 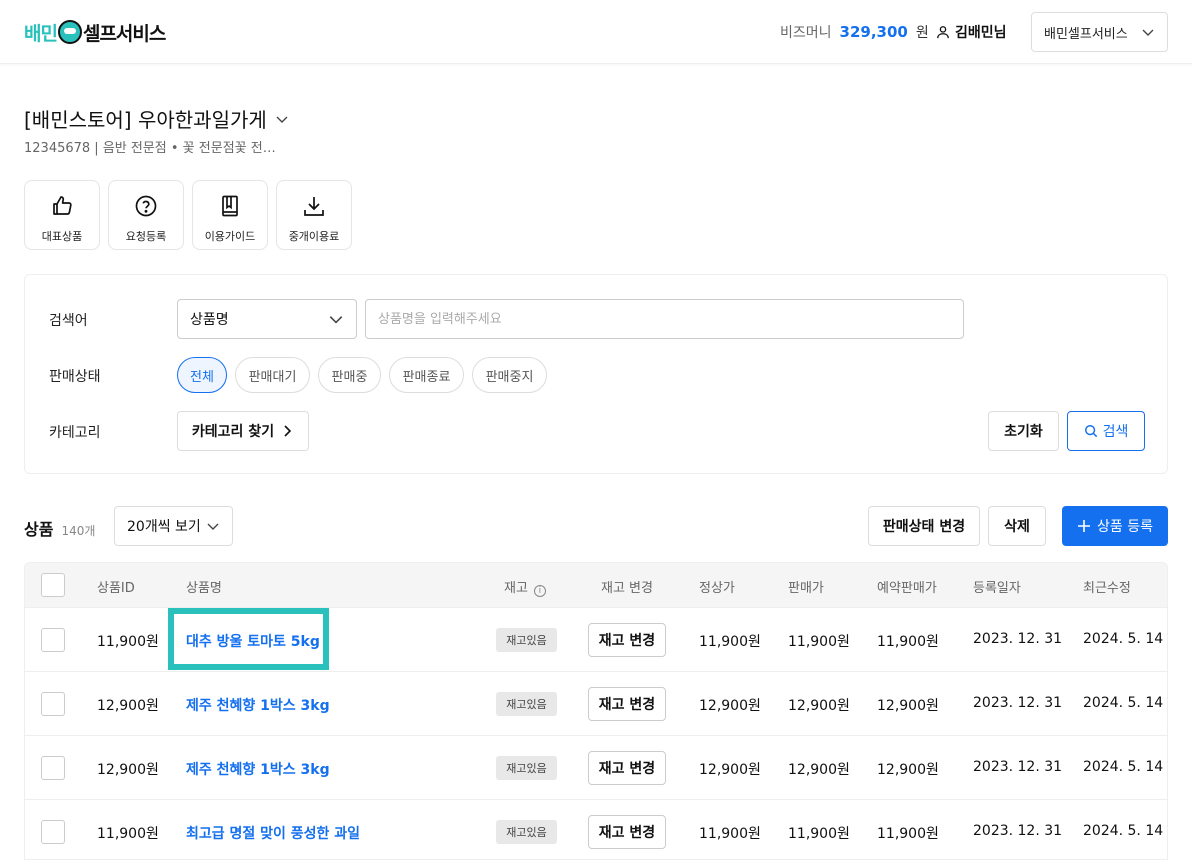 What do you see at coordinates (204, 586) in the screenshot?
I see `col-product-name: 상품명` at bounding box center [204, 586].